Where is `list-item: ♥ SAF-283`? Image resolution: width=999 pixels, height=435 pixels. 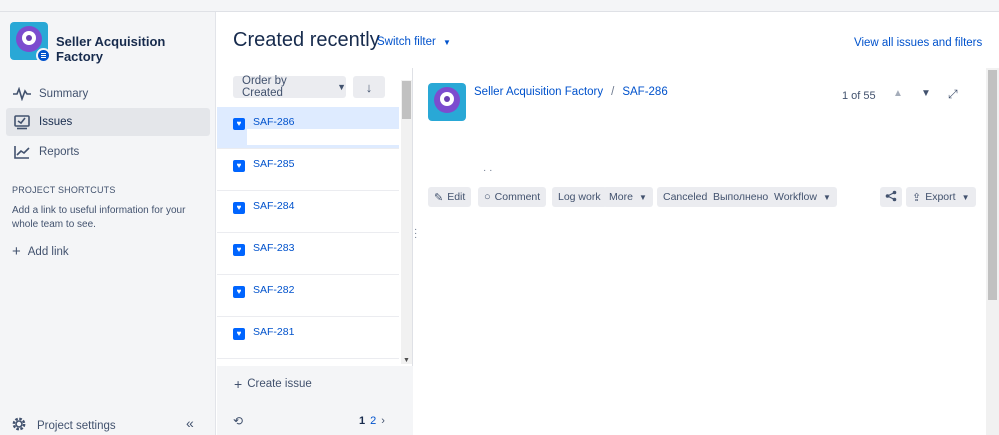 list-item: ♥ SAF-283 is located at coordinates (308, 254).